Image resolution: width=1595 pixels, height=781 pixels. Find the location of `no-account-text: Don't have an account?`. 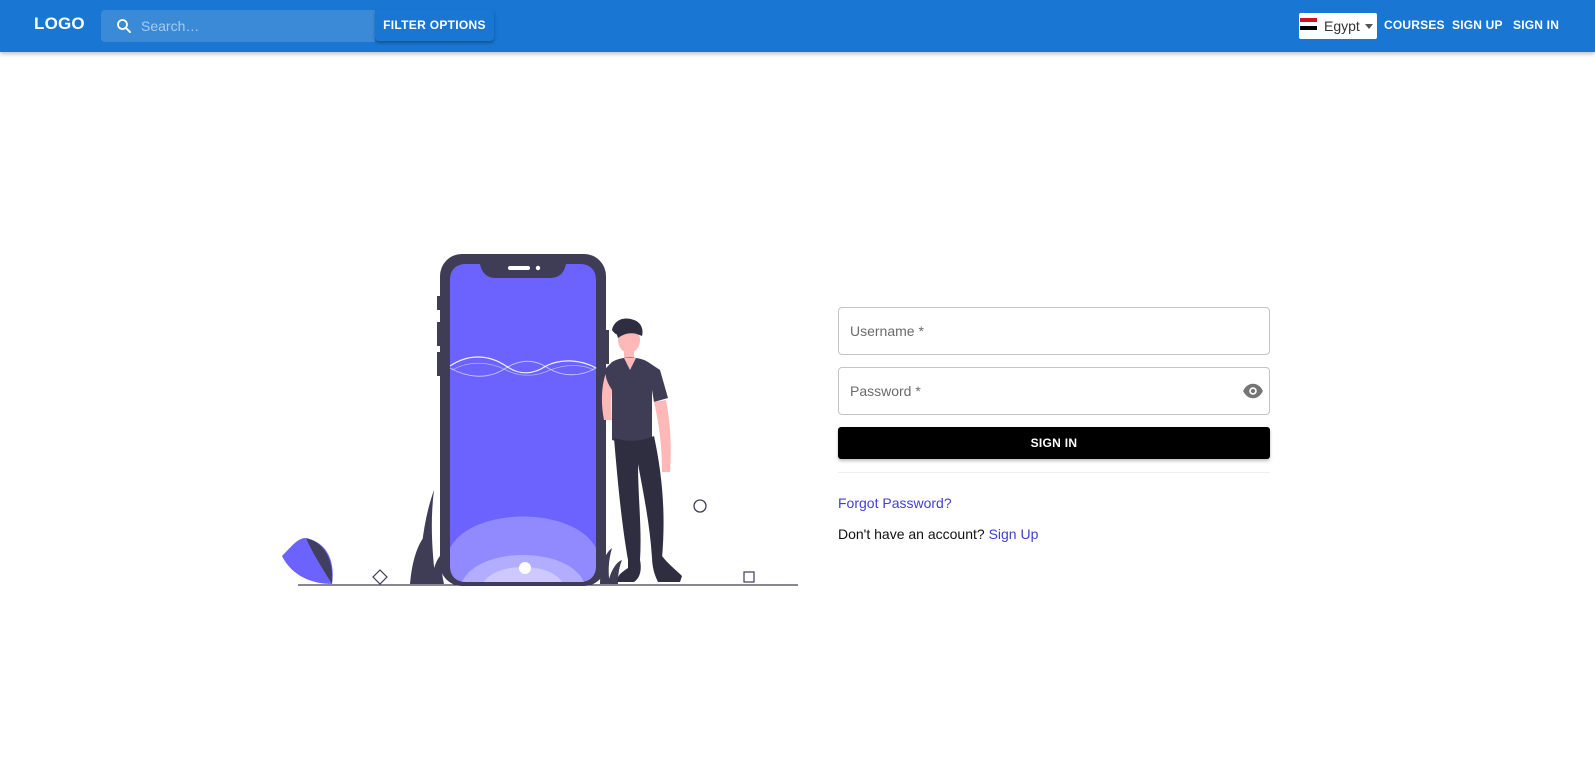

no-account-text: Don't have an account? is located at coordinates (911, 534).